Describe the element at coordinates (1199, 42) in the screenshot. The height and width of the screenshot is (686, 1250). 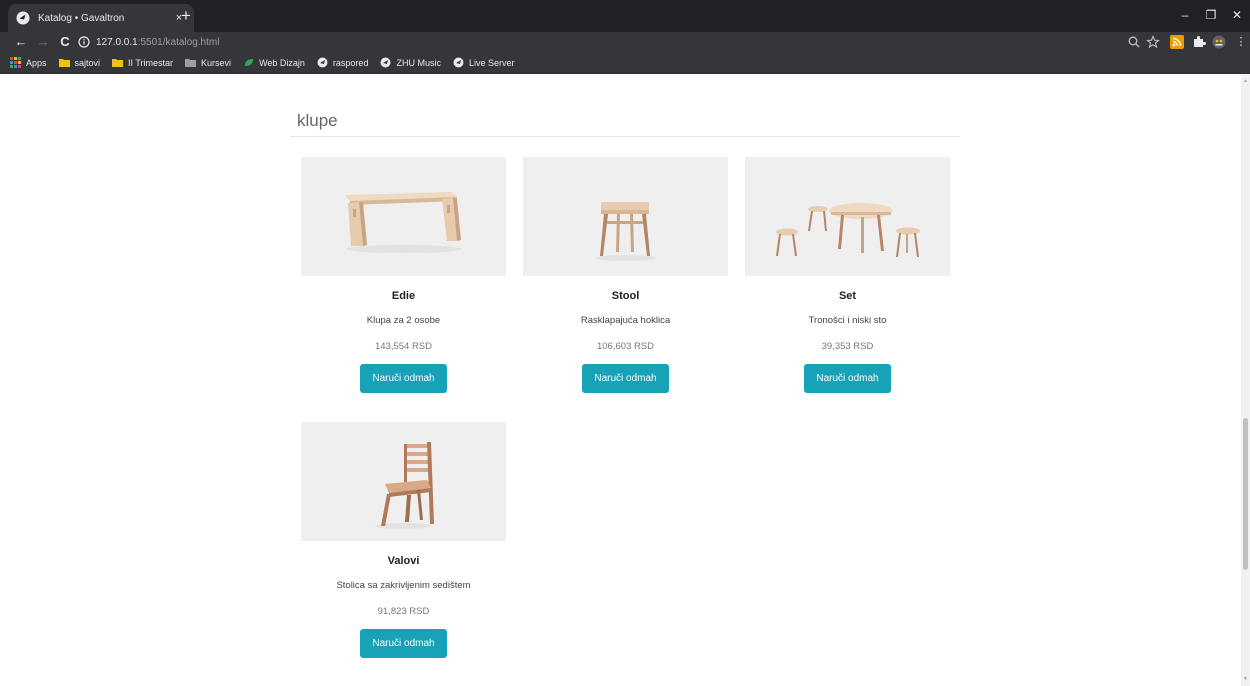
I see `extensions-puzzle-icon` at that location.